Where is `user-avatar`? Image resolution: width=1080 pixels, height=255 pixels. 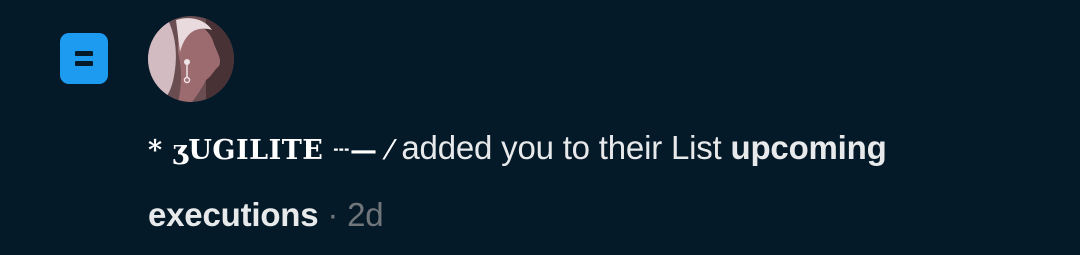 user-avatar is located at coordinates (191, 59).